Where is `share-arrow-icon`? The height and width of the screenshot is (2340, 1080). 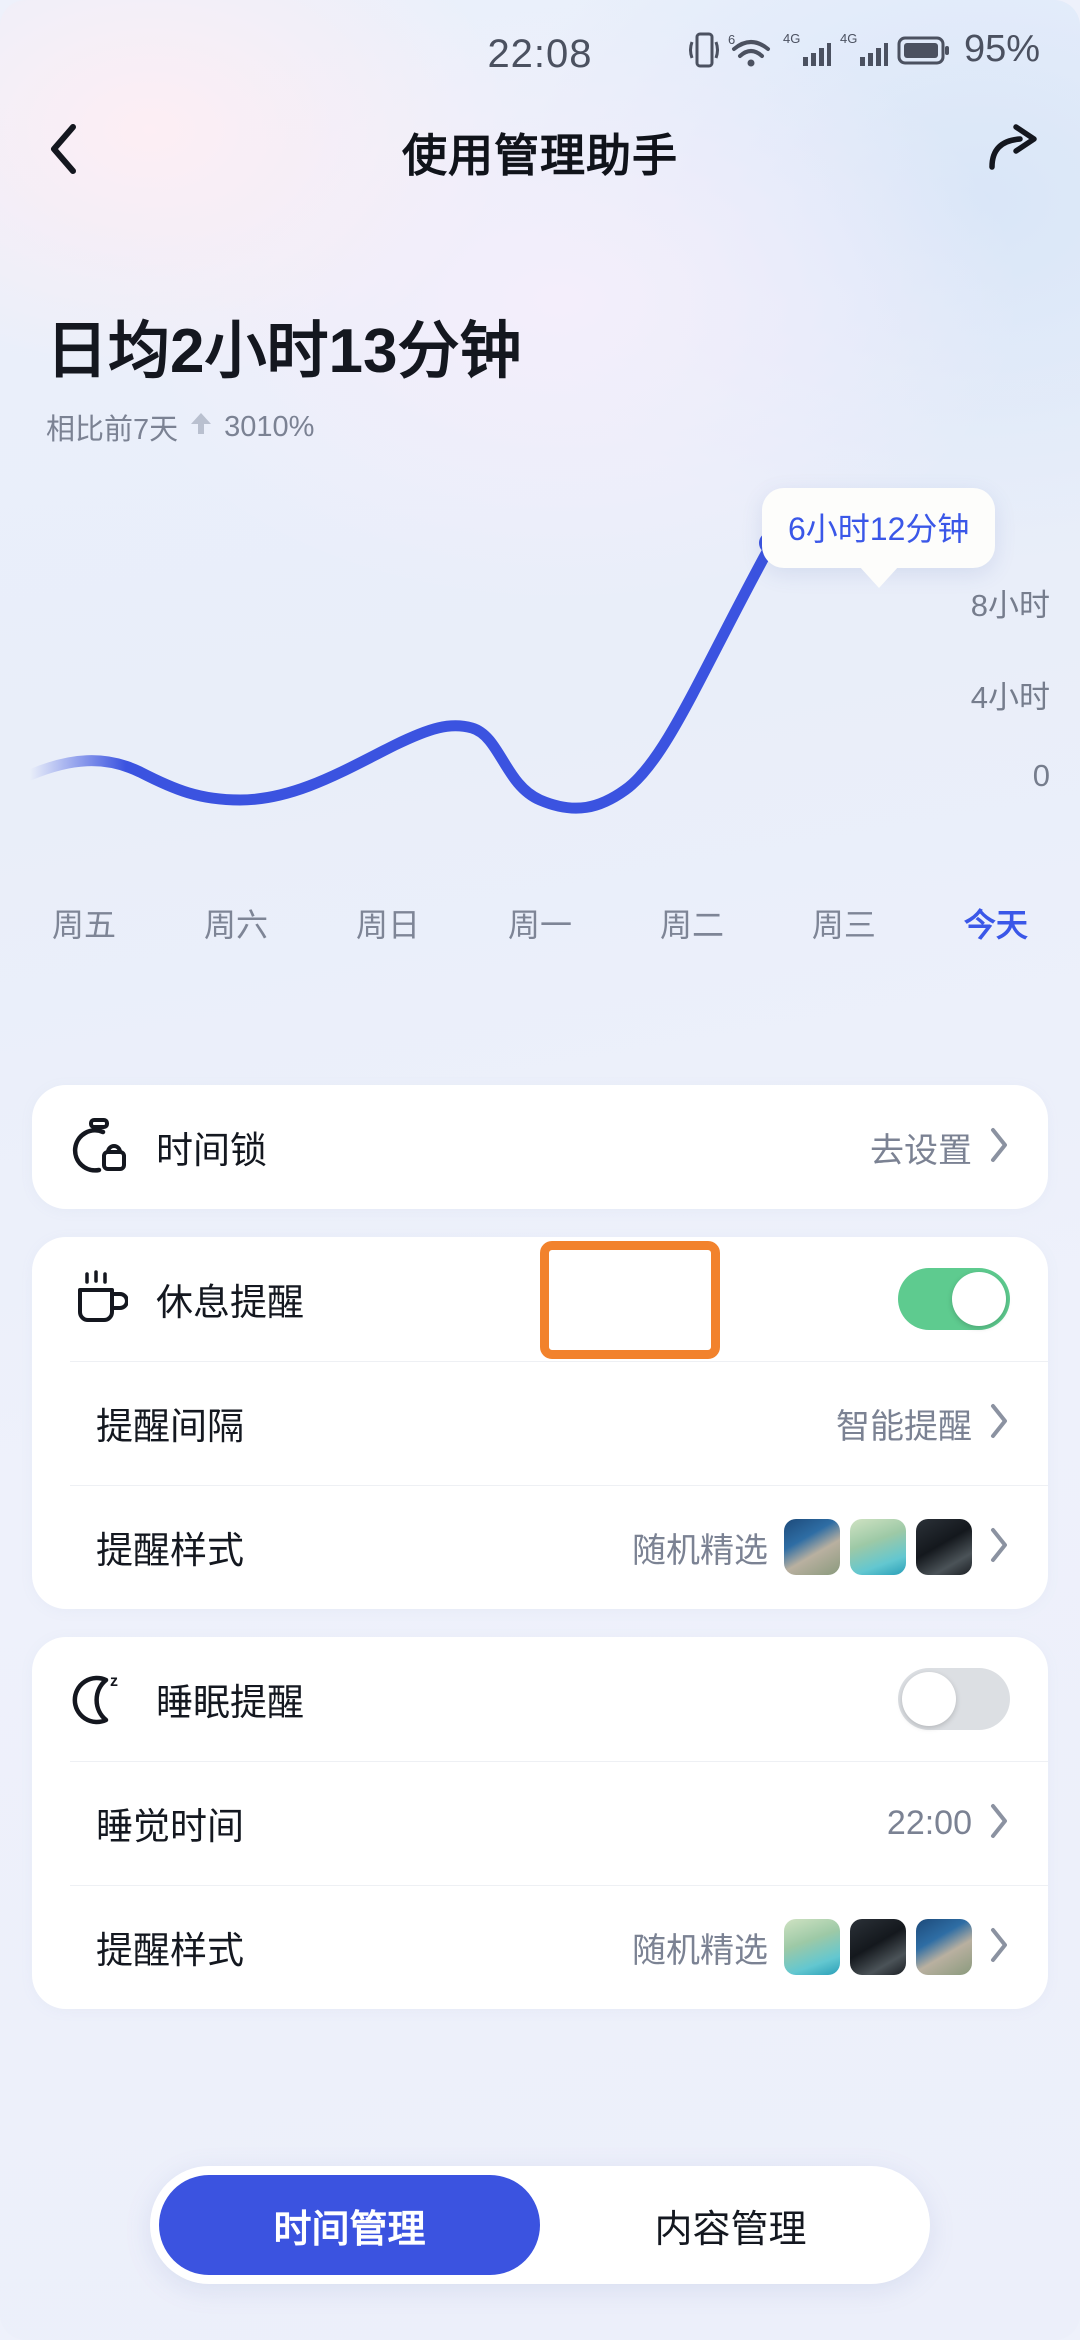 share-arrow-icon is located at coordinates (1015, 151).